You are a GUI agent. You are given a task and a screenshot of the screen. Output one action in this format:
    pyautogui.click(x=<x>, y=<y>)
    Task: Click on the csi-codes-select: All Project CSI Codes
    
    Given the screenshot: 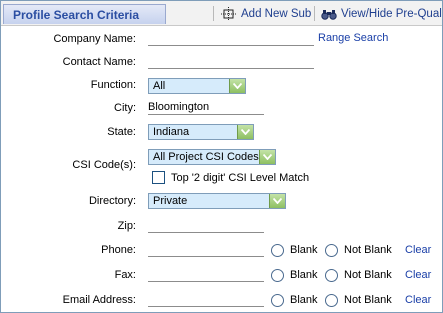 What is the action you would take?
    pyautogui.click(x=212, y=157)
    